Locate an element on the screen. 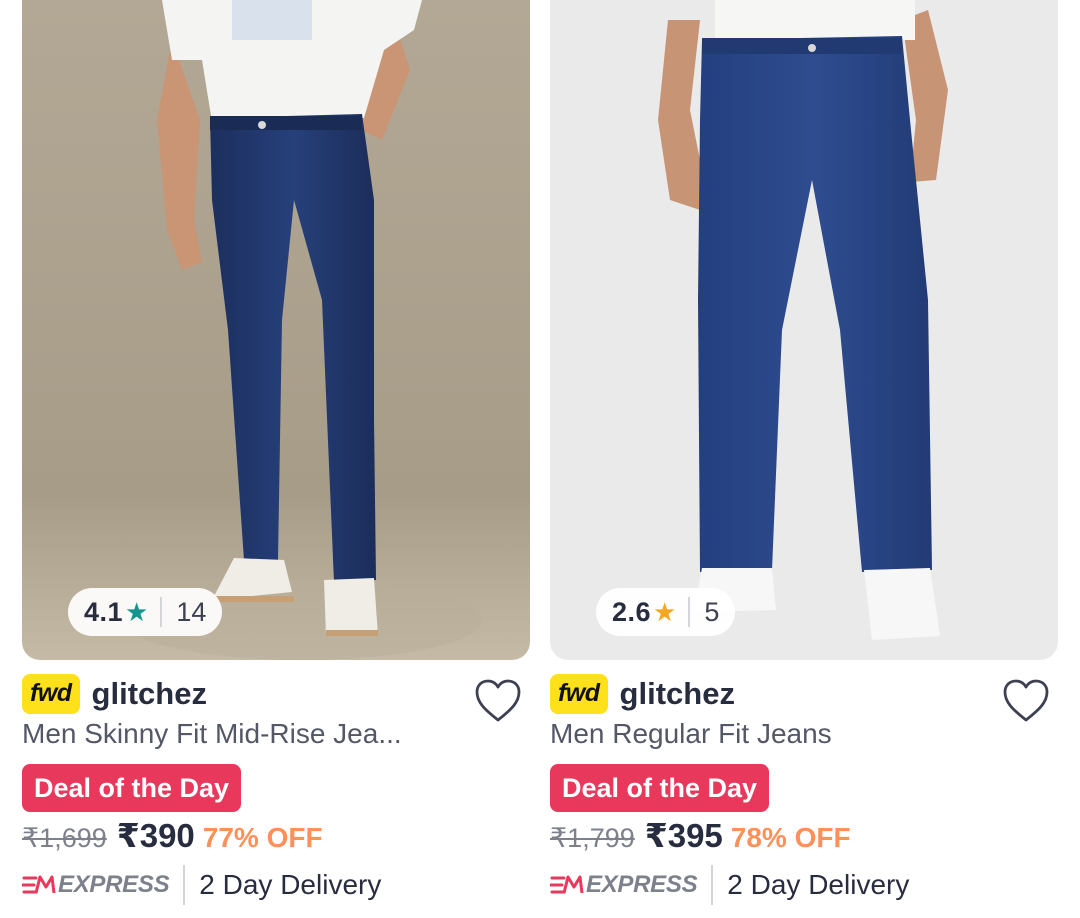 The width and height of the screenshot is (1080, 918). rating-count: 5 is located at coordinates (712, 611).